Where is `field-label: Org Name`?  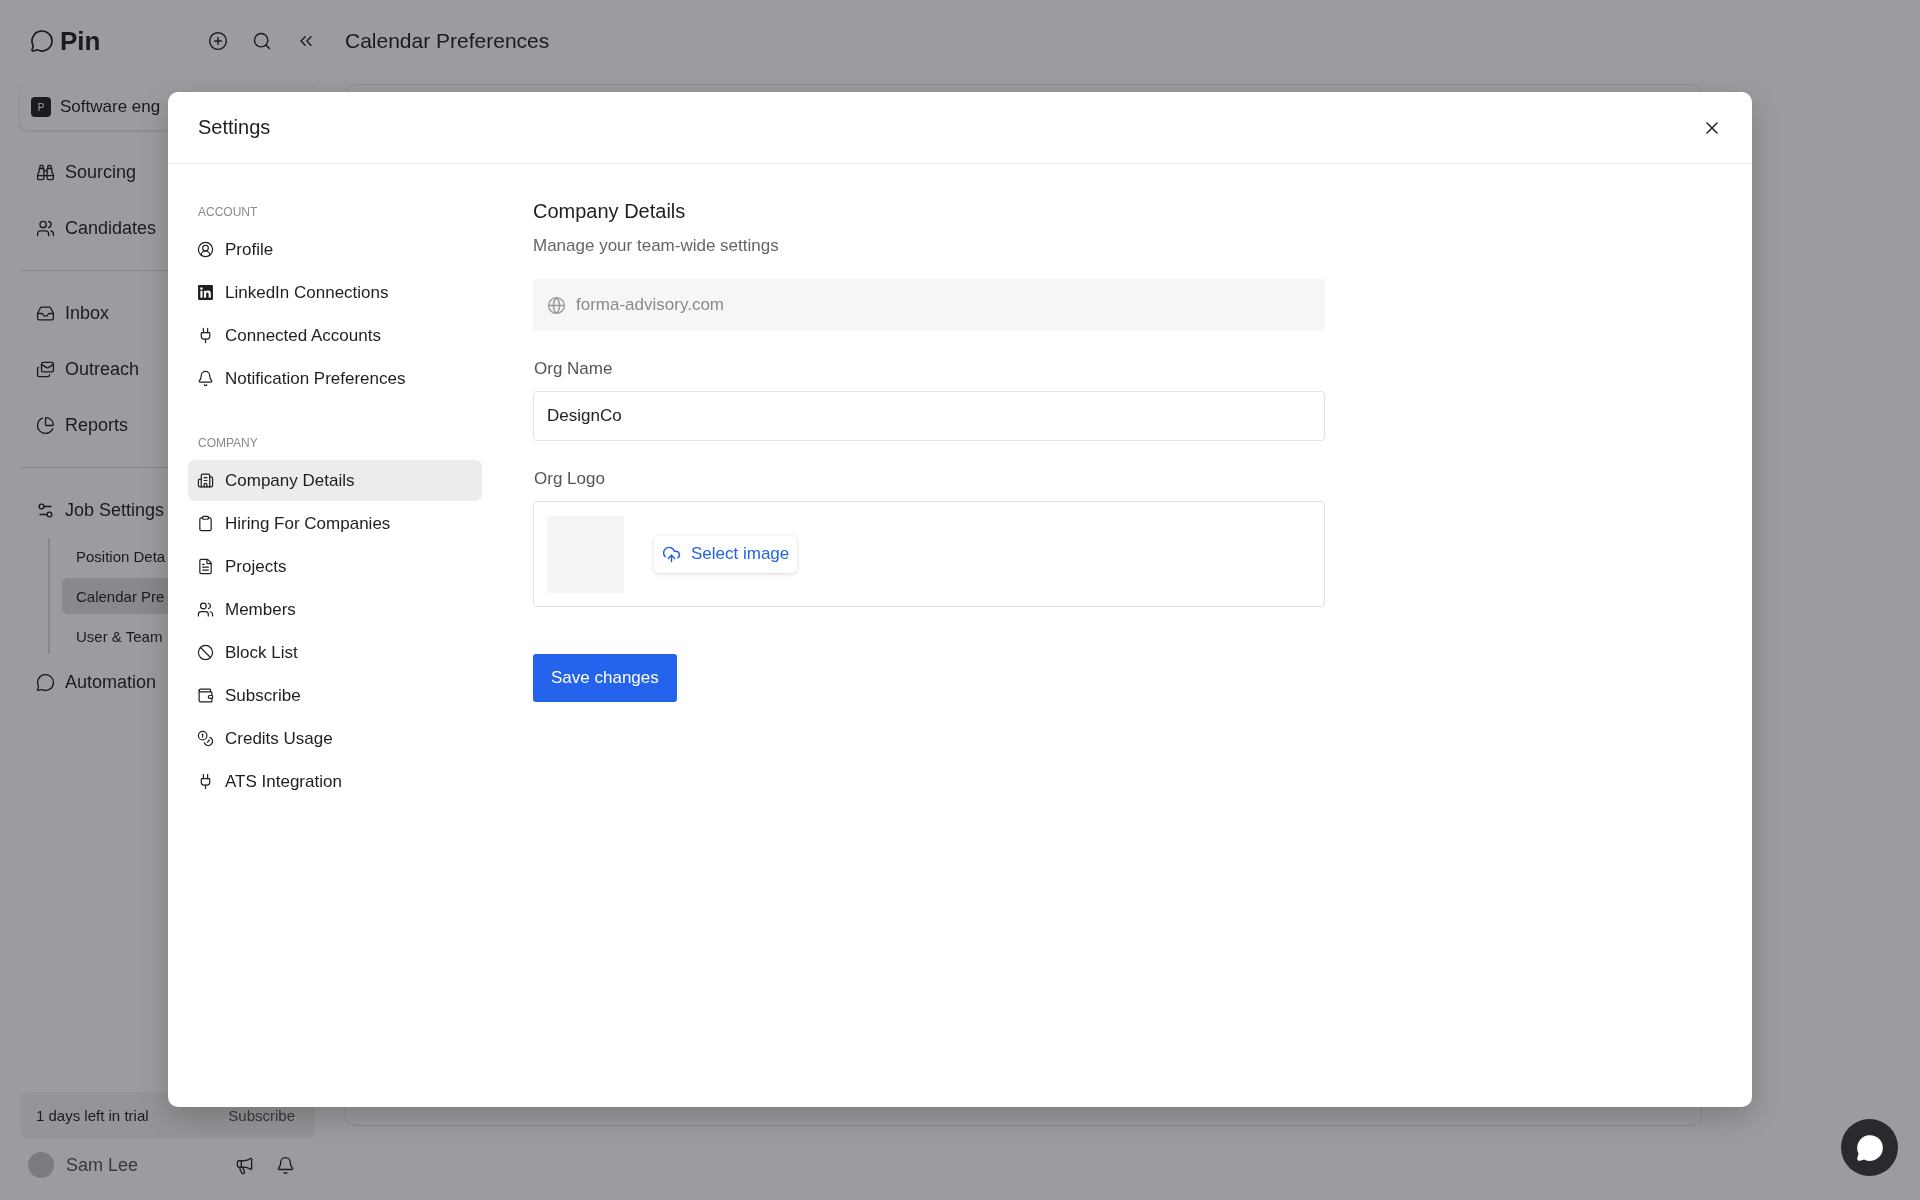 field-label: Org Name is located at coordinates (573, 369).